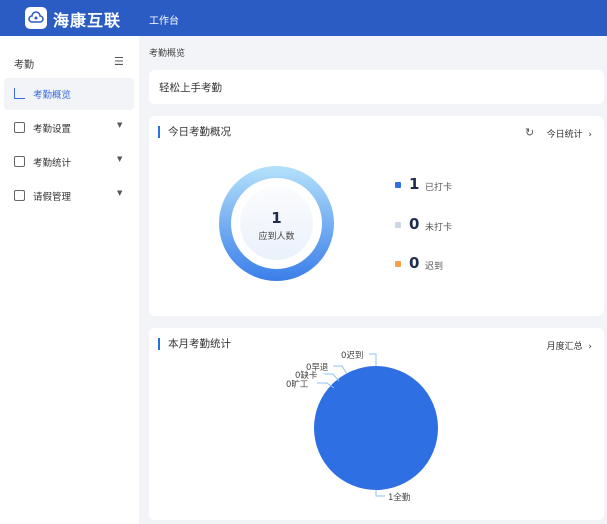 The width and height of the screenshot is (607, 524). I want to click on sidebar-item-statistics: 考勤统计 ▼, so click(69, 162).